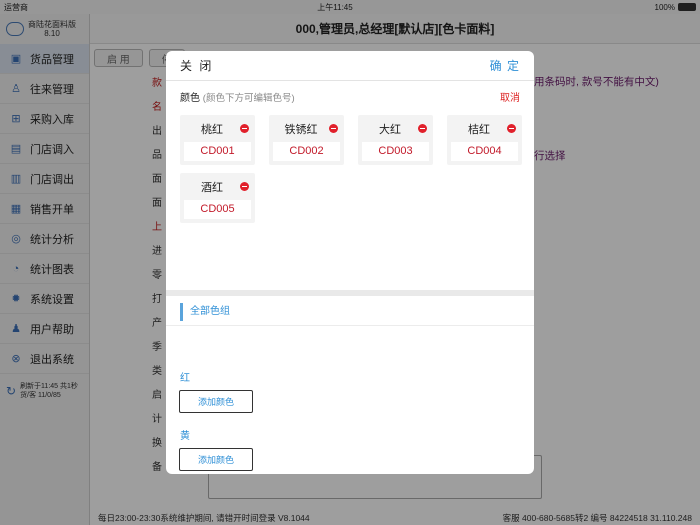 This screenshot has width=700, height=525. What do you see at coordinates (185, 378) in the screenshot?
I see `color-group-label: 红` at bounding box center [185, 378].